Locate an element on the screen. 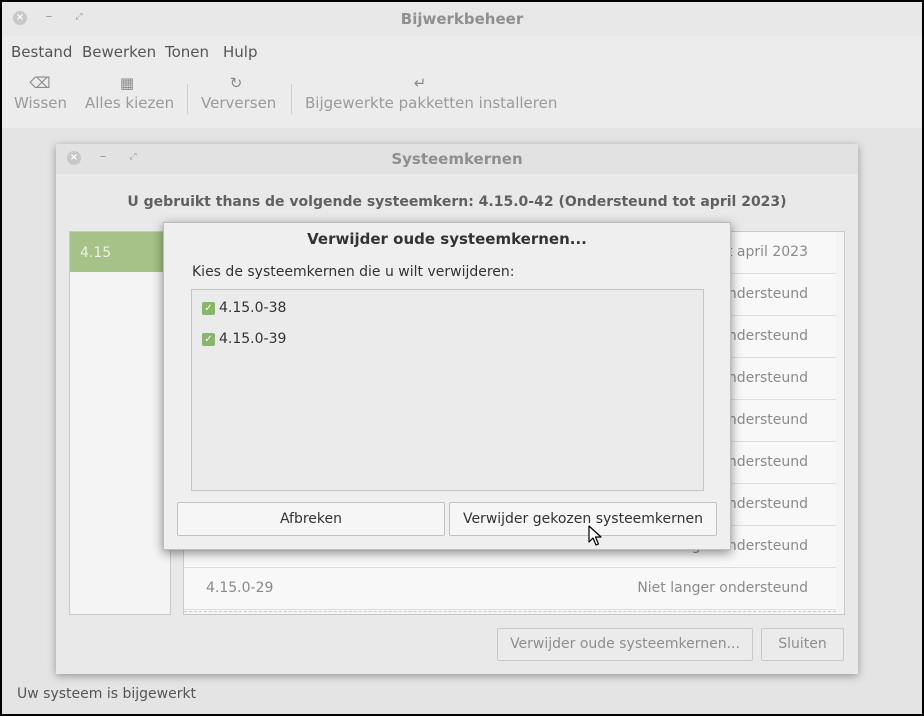  remove-selected-kernels-button: Verwijder gekozen systeemkernen is located at coordinates (583, 519).